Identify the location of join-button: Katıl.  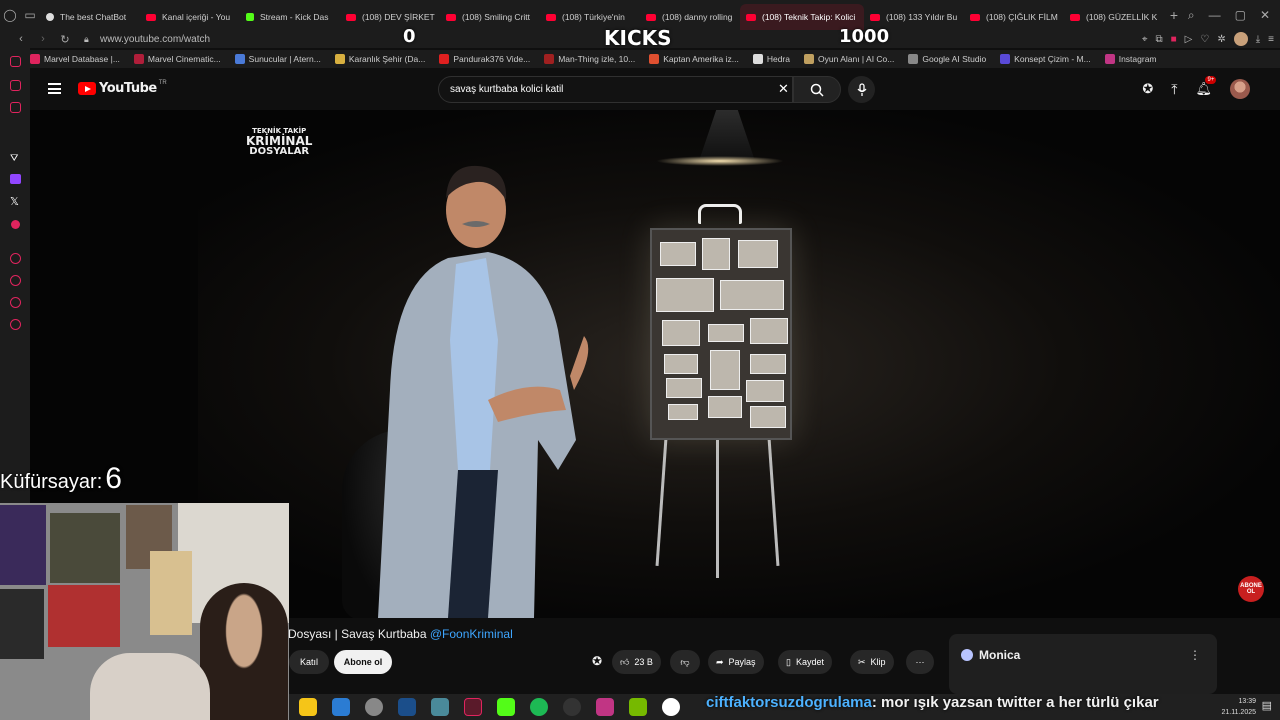
(309, 662).